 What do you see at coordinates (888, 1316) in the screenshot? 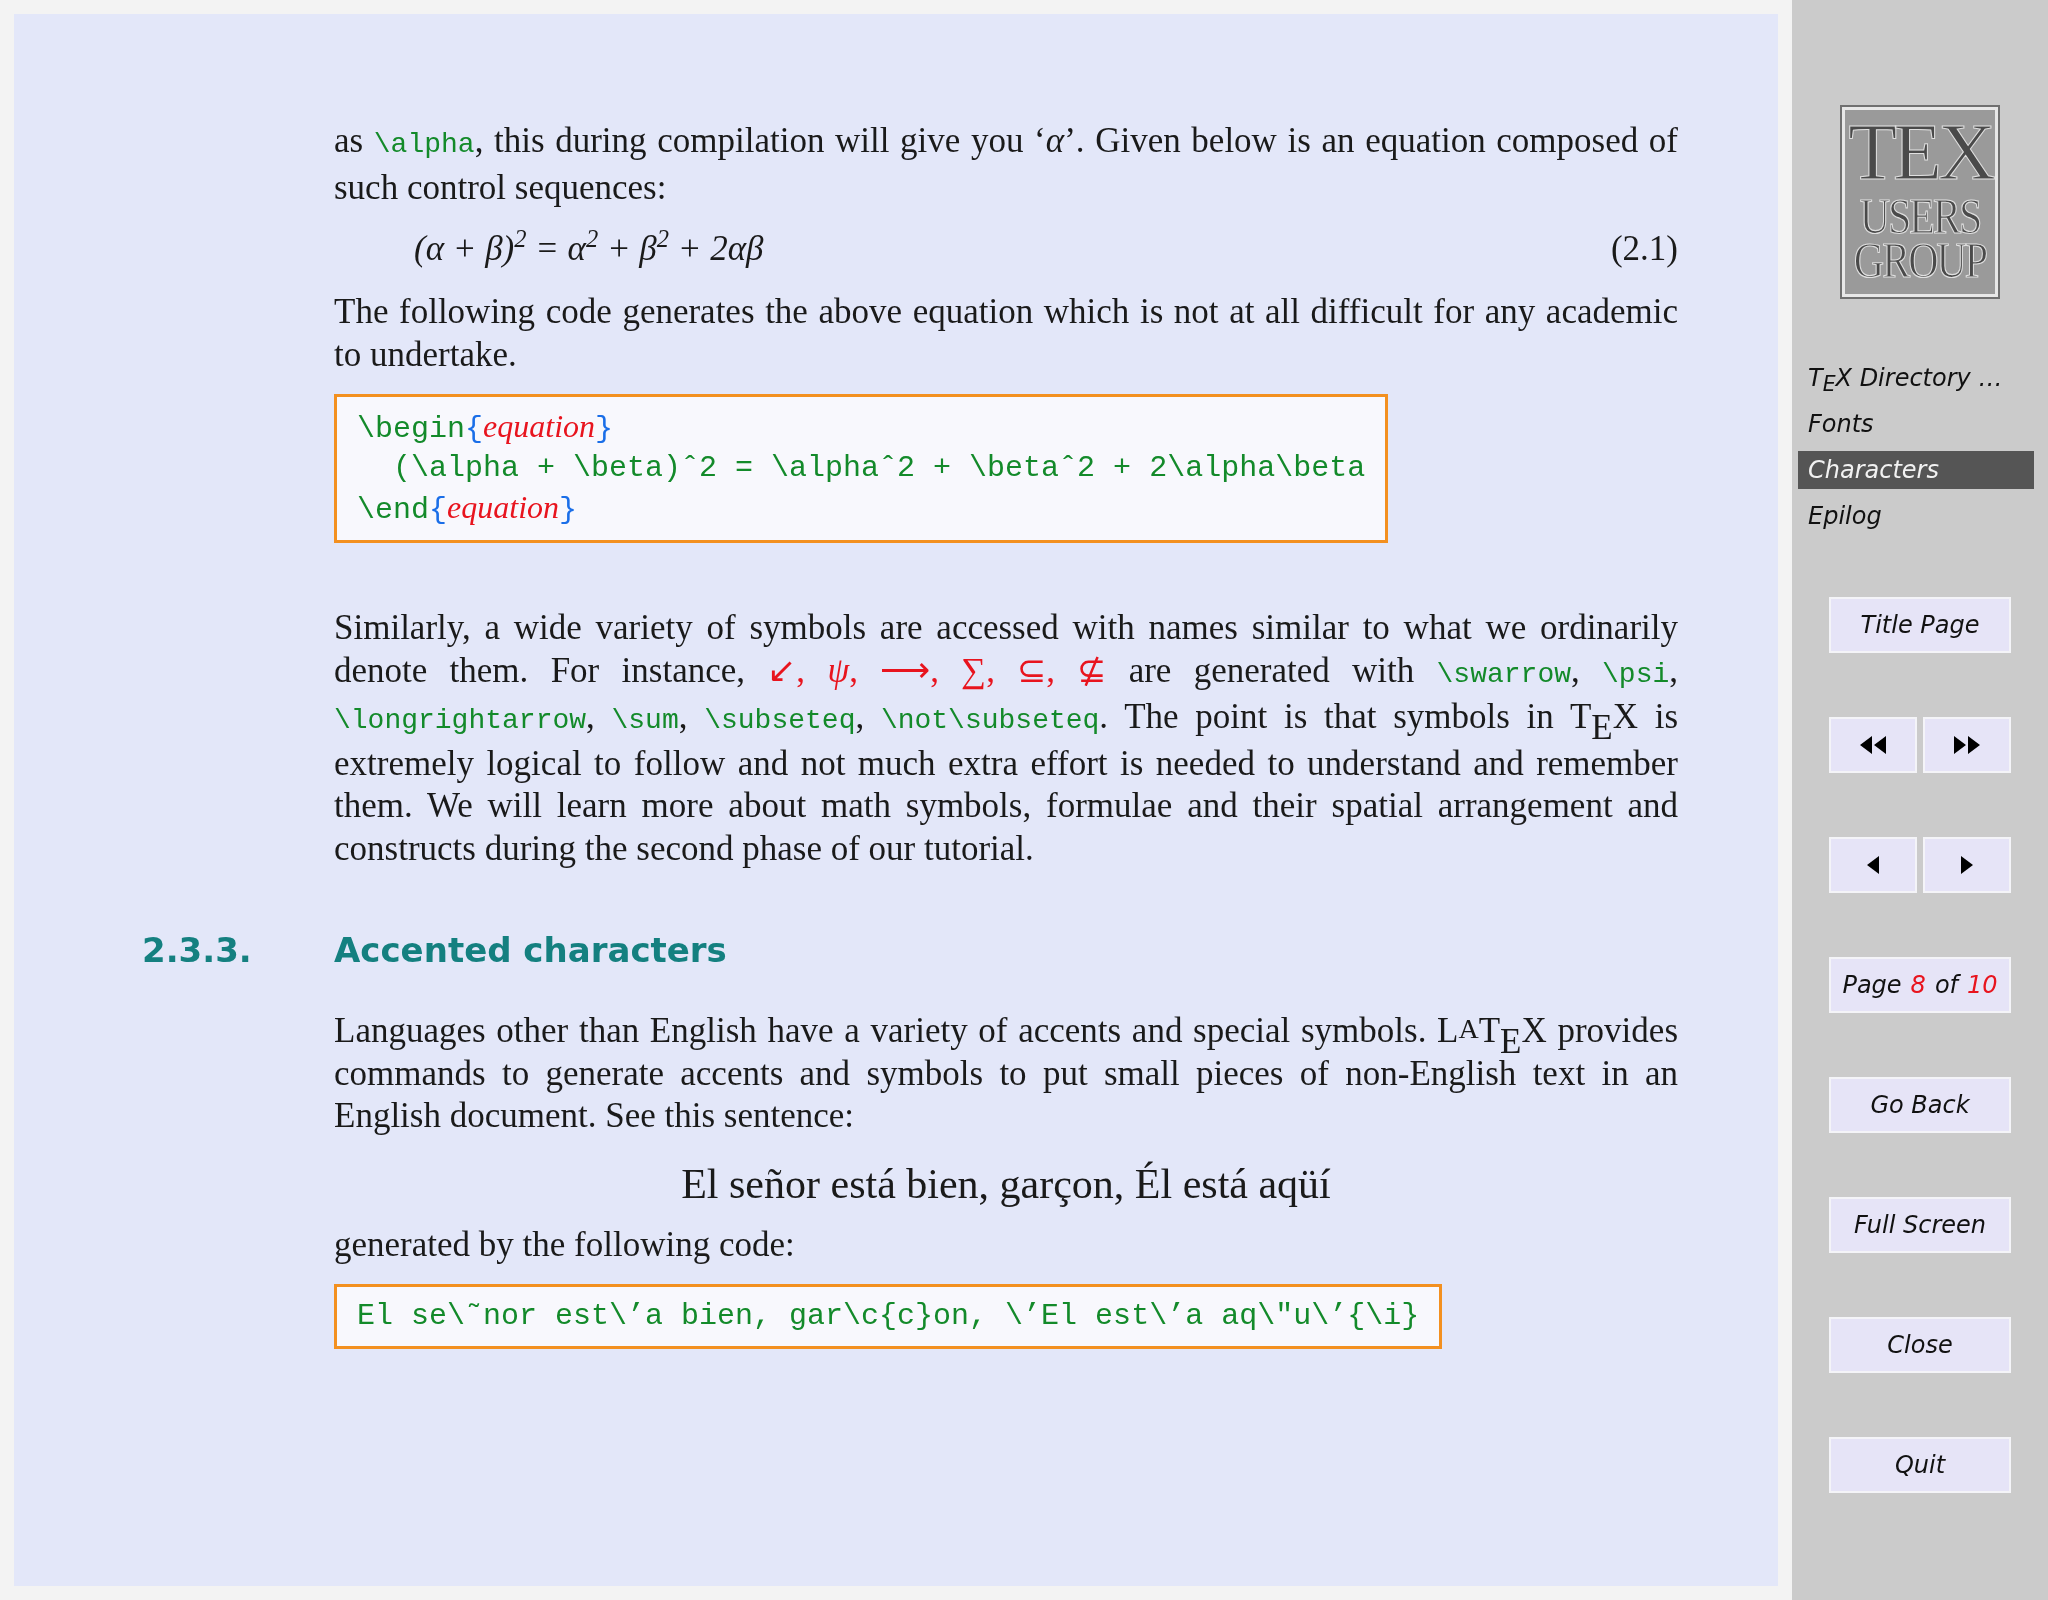
I see `code-line: El se\˜nor est\’a bien, gar\c{c}on, \’El est\’a aq\"u\’{\i}` at bounding box center [888, 1316].